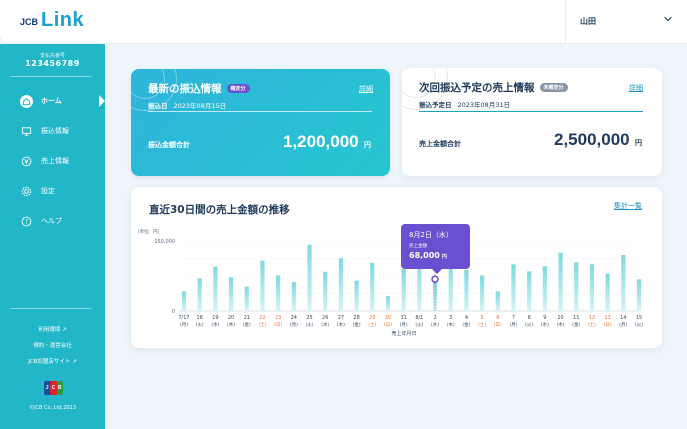 This screenshot has height=429, width=687. I want to click on sidebar-item-label: 設定, so click(48, 191).